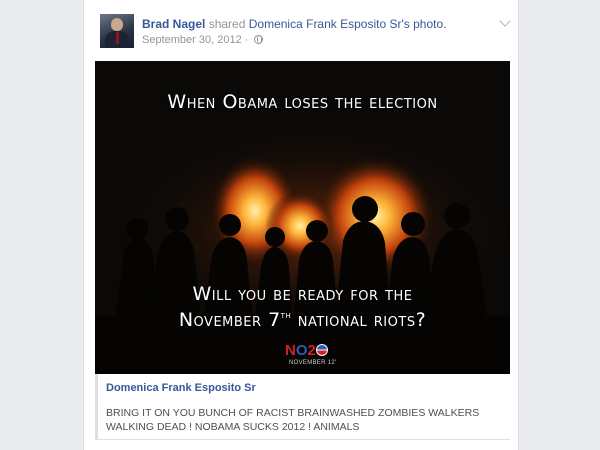  Describe the element at coordinates (302, 102) in the screenshot. I see `meme-top-text: When Obama loses the election` at that location.